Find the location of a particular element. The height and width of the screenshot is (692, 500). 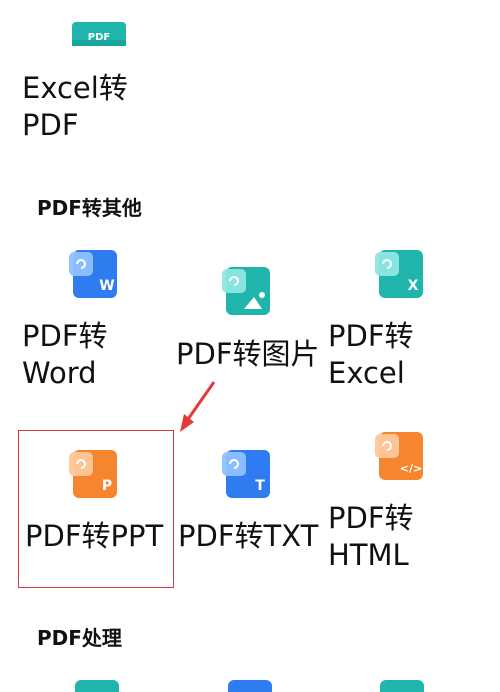

tool-label-line1: PDF转PPT is located at coordinates (94, 536).